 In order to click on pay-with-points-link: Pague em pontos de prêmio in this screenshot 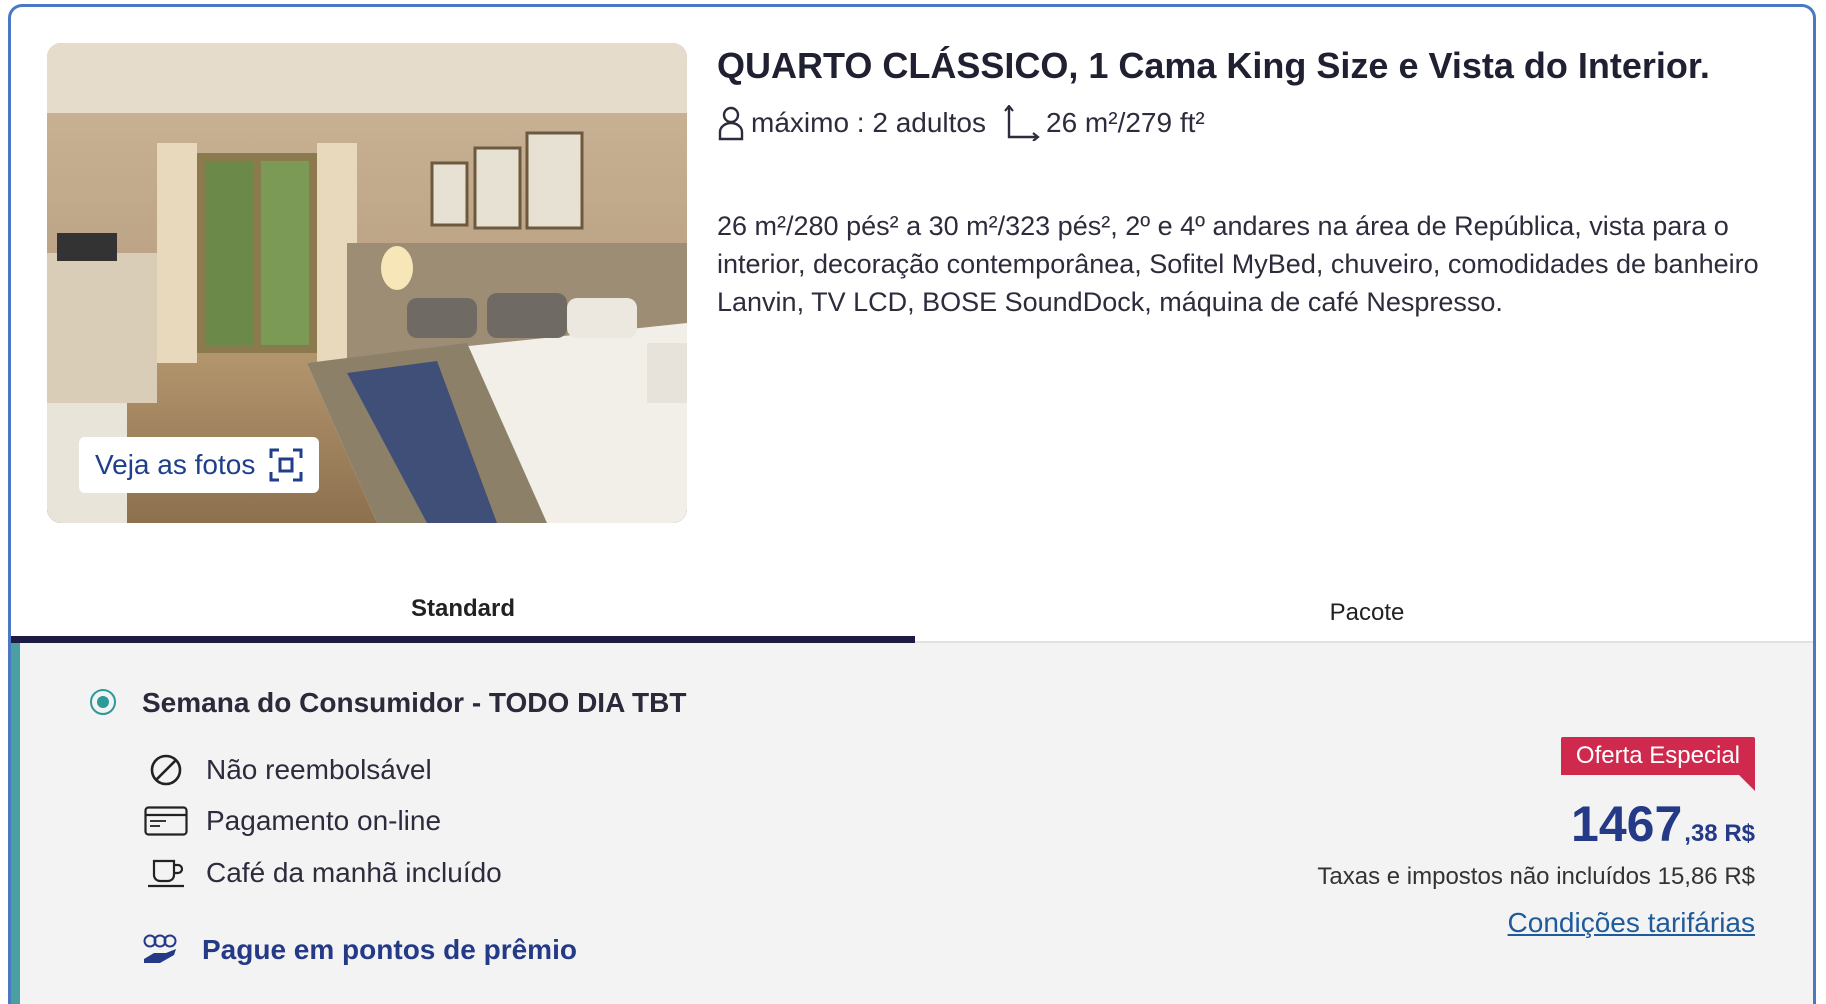, I will do `click(359, 950)`.